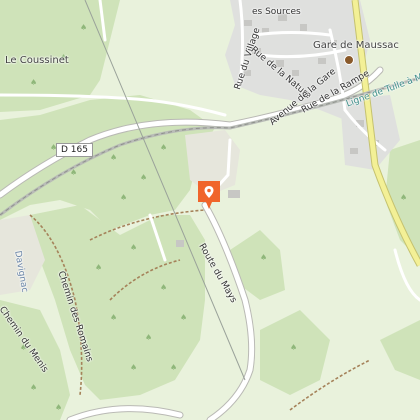  Describe the element at coordinates (37, 60) in the screenshot. I see `place-label-le-coussinet: Le Coussinet` at that location.